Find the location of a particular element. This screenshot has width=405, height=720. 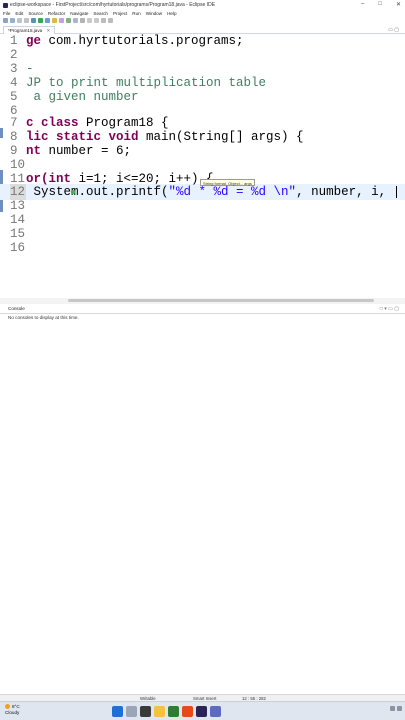

code-line-7: 7c class Program18 { is located at coordinates (89, 123).